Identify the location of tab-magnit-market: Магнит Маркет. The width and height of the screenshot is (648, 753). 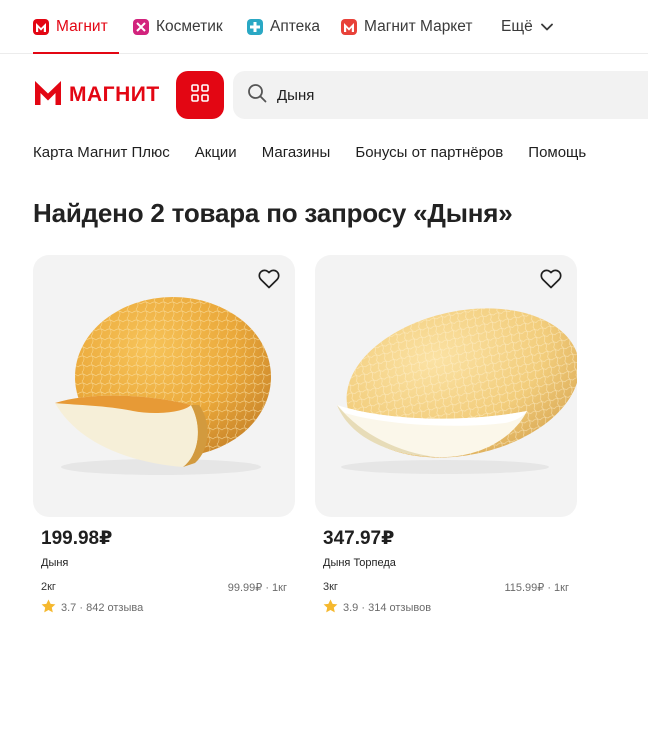
(406, 27).